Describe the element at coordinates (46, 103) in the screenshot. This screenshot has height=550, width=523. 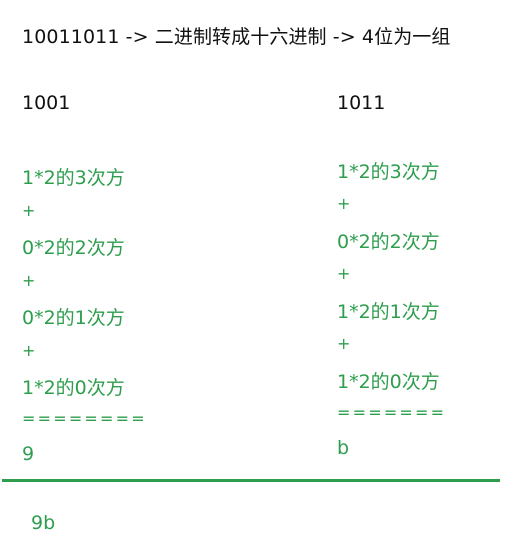
I see `left-group-label: 1001` at that location.